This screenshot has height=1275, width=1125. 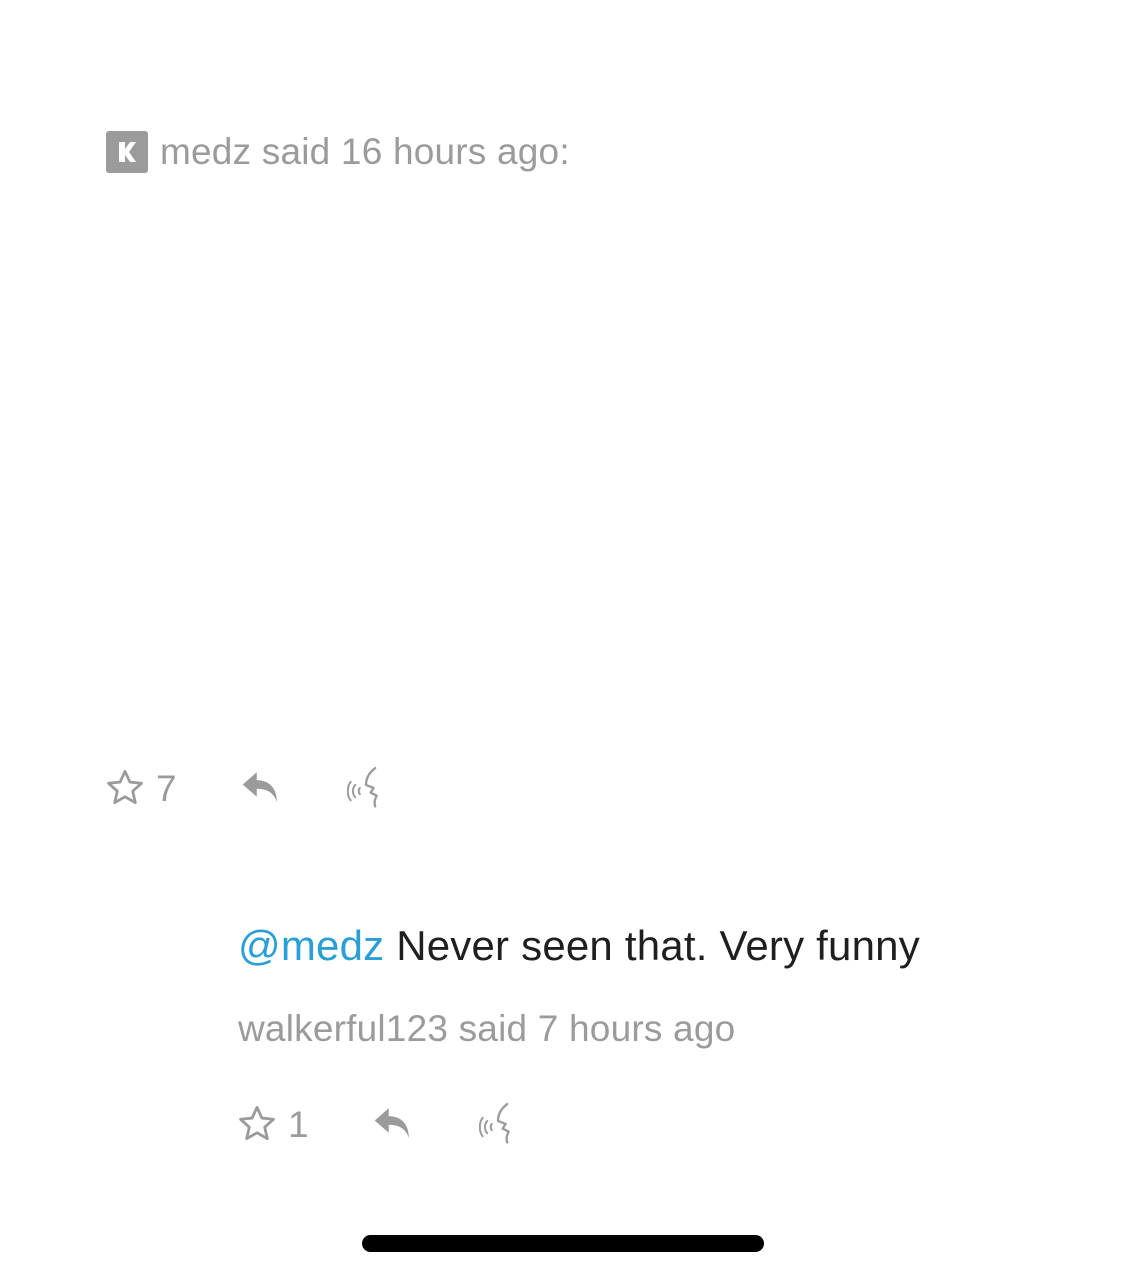 What do you see at coordinates (166, 788) in the screenshot?
I see `star-count: 7` at bounding box center [166, 788].